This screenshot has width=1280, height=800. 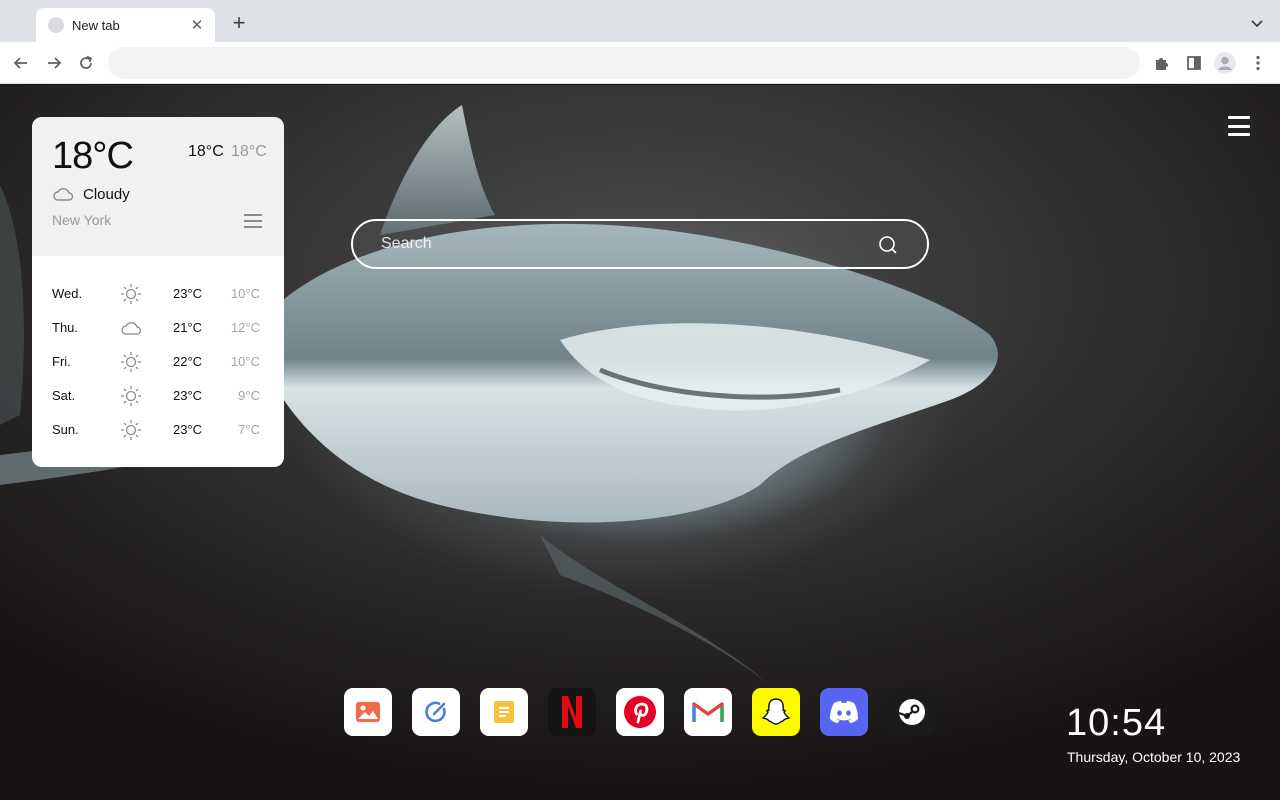 I want to click on dock-pinterest-button, so click(x=640, y=712).